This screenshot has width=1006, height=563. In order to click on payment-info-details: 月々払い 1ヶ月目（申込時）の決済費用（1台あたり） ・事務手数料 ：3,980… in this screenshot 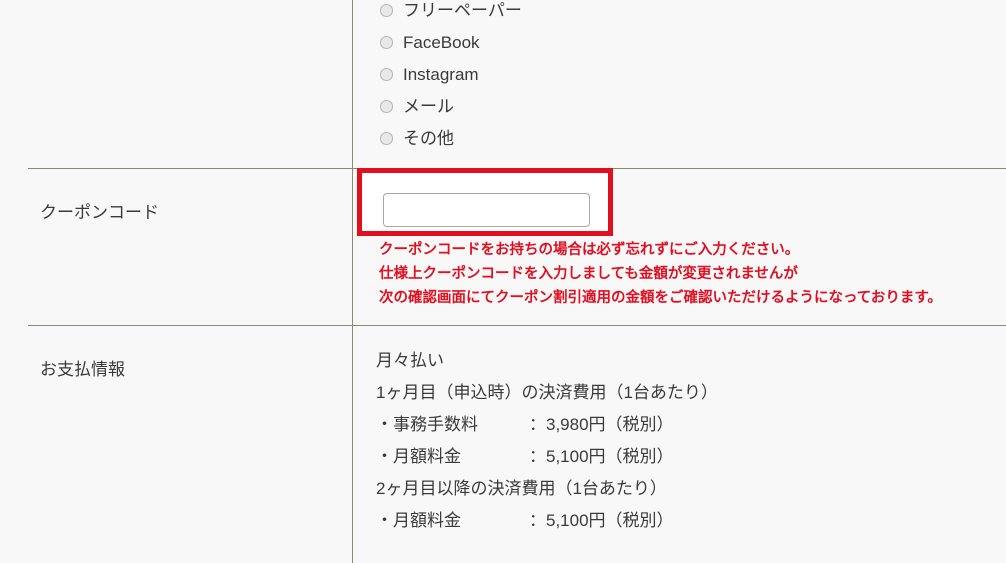, I will do `click(547, 441)`.